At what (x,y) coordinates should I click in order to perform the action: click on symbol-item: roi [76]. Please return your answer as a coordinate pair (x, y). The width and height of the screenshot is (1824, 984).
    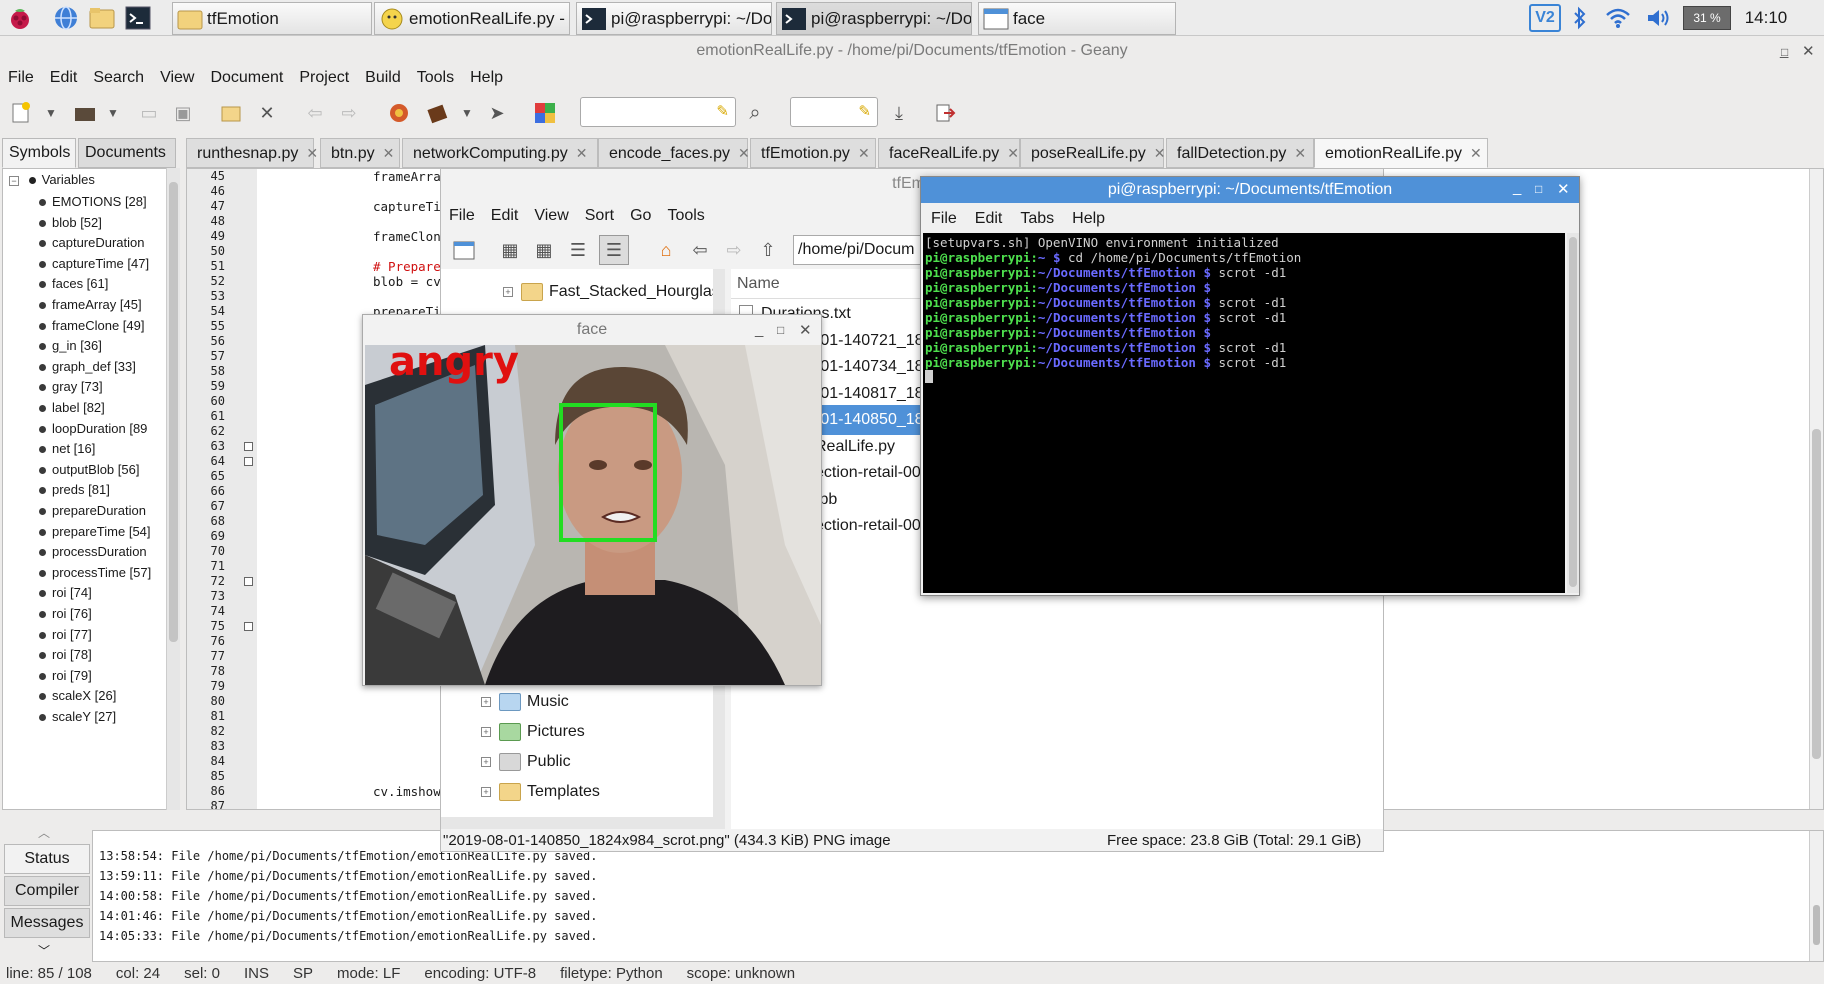
    Looking at the image, I should click on (65, 614).